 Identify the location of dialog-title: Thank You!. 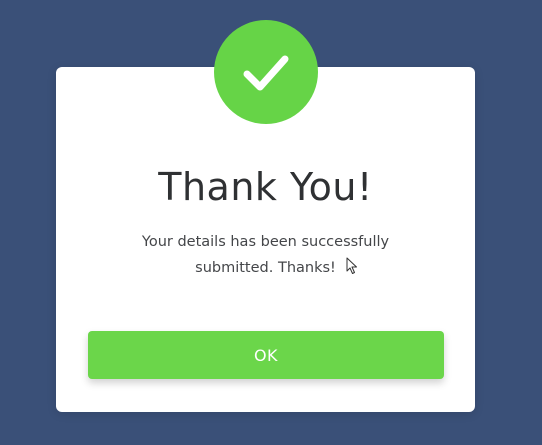
(265, 187).